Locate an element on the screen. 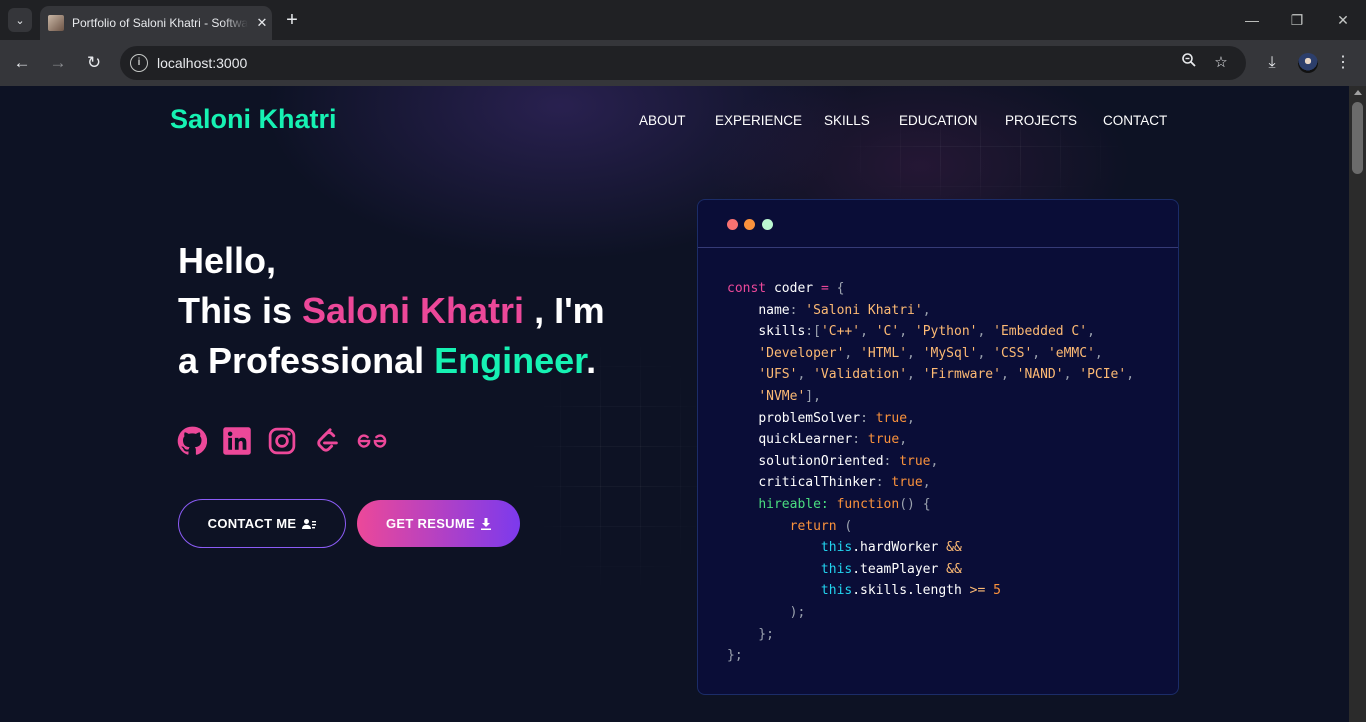  back-arrow-icon: ← is located at coordinates (22, 63).